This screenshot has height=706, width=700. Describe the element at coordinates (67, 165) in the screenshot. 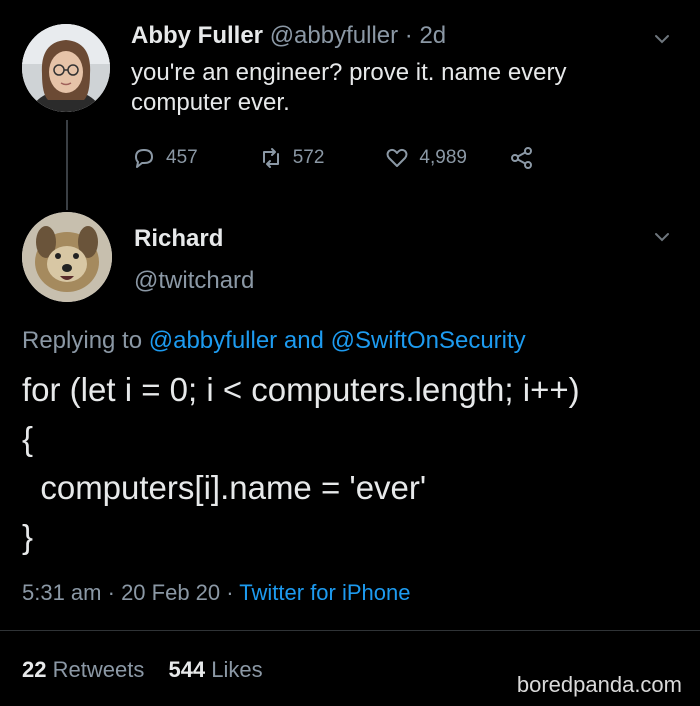

I see `thread-connector-line` at that location.